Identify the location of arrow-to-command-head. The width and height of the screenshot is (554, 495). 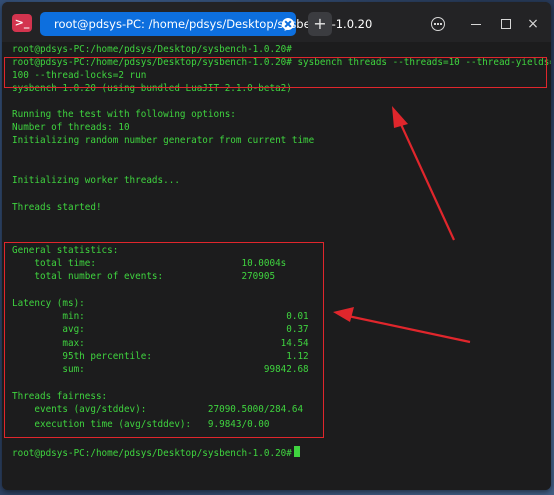
(400, 117).